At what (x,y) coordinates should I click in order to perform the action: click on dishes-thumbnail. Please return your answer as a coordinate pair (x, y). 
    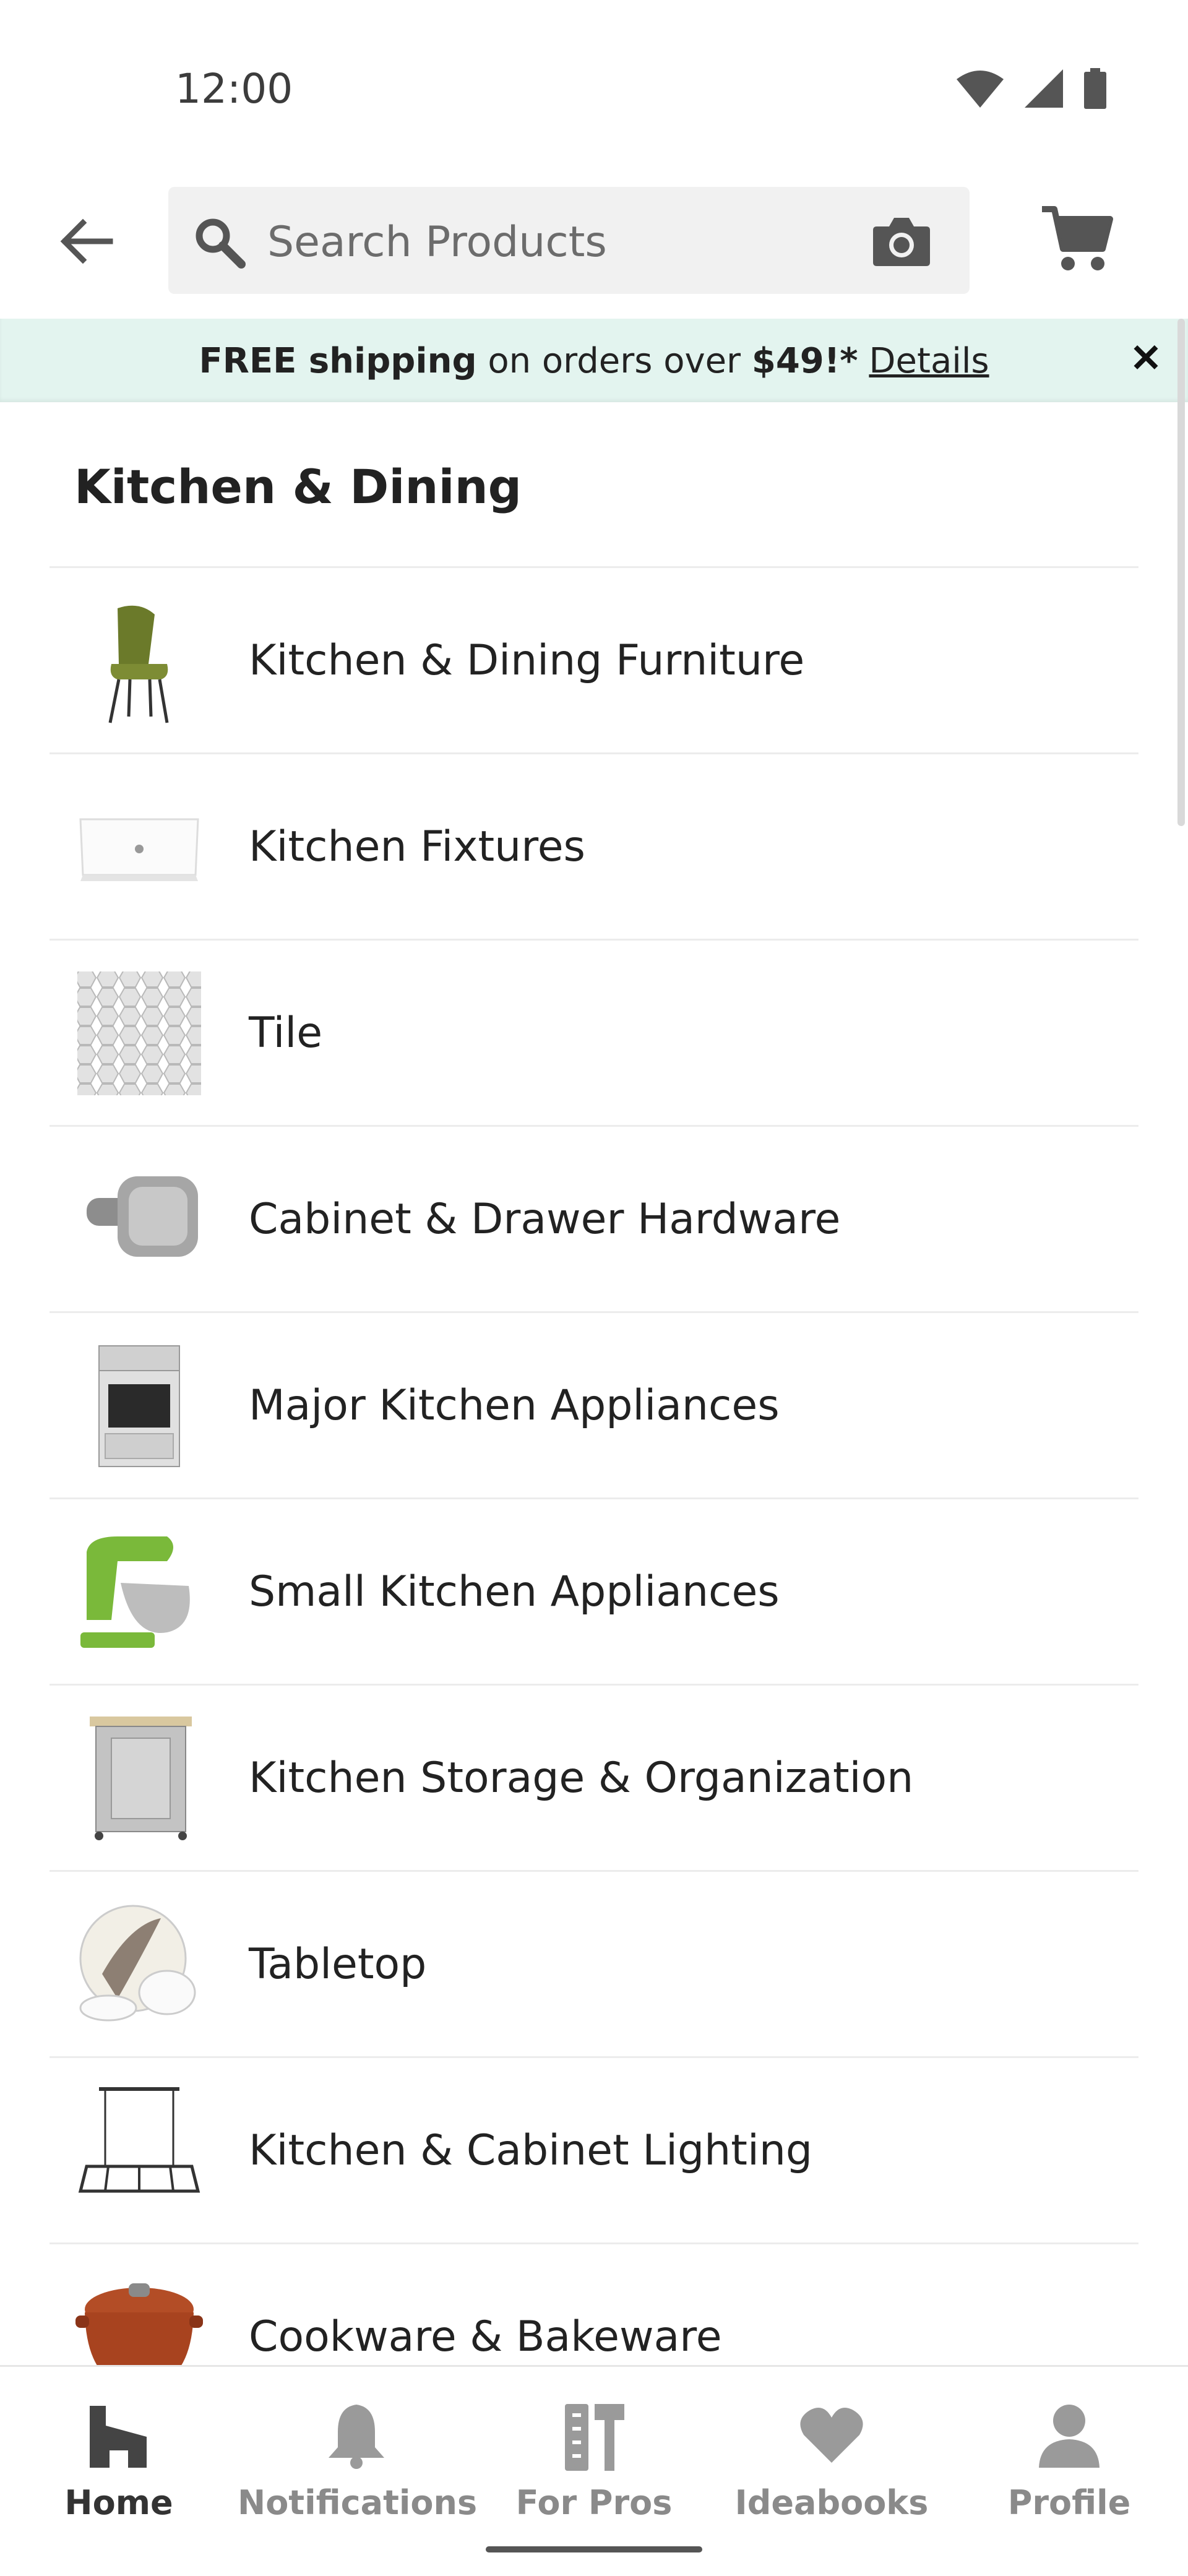
    Looking at the image, I should click on (137, 1963).